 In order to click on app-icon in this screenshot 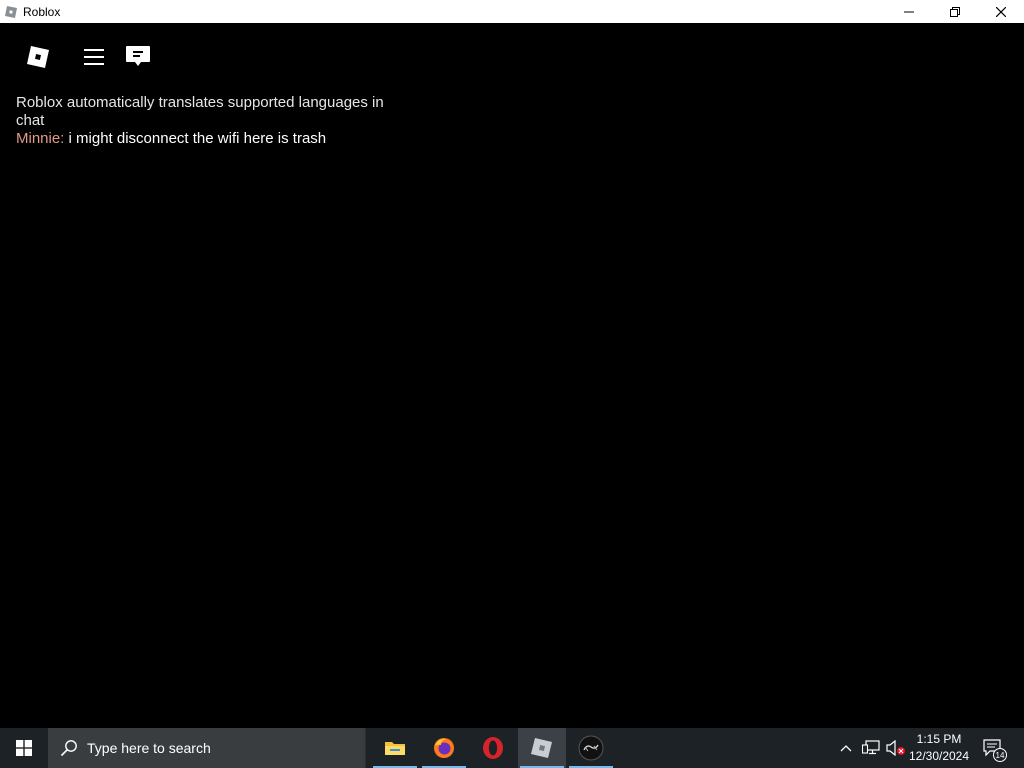, I will do `click(591, 748)`.